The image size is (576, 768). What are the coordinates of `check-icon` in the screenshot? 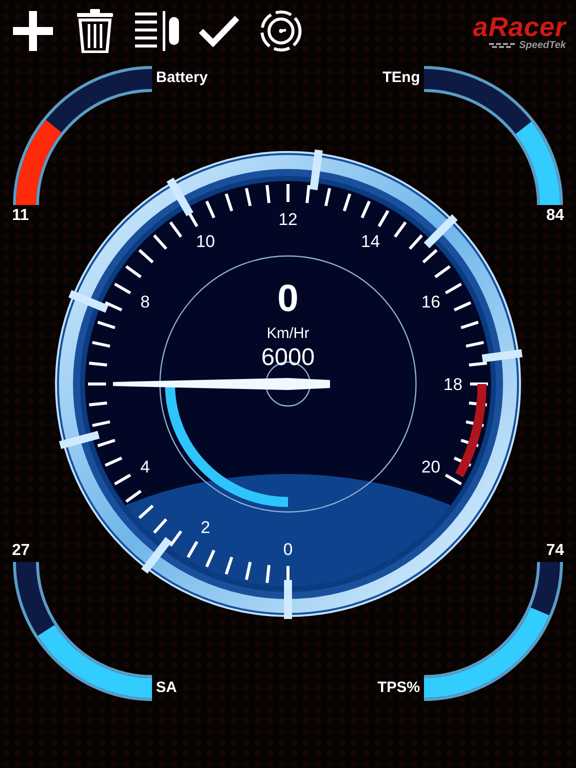 It's located at (219, 31).